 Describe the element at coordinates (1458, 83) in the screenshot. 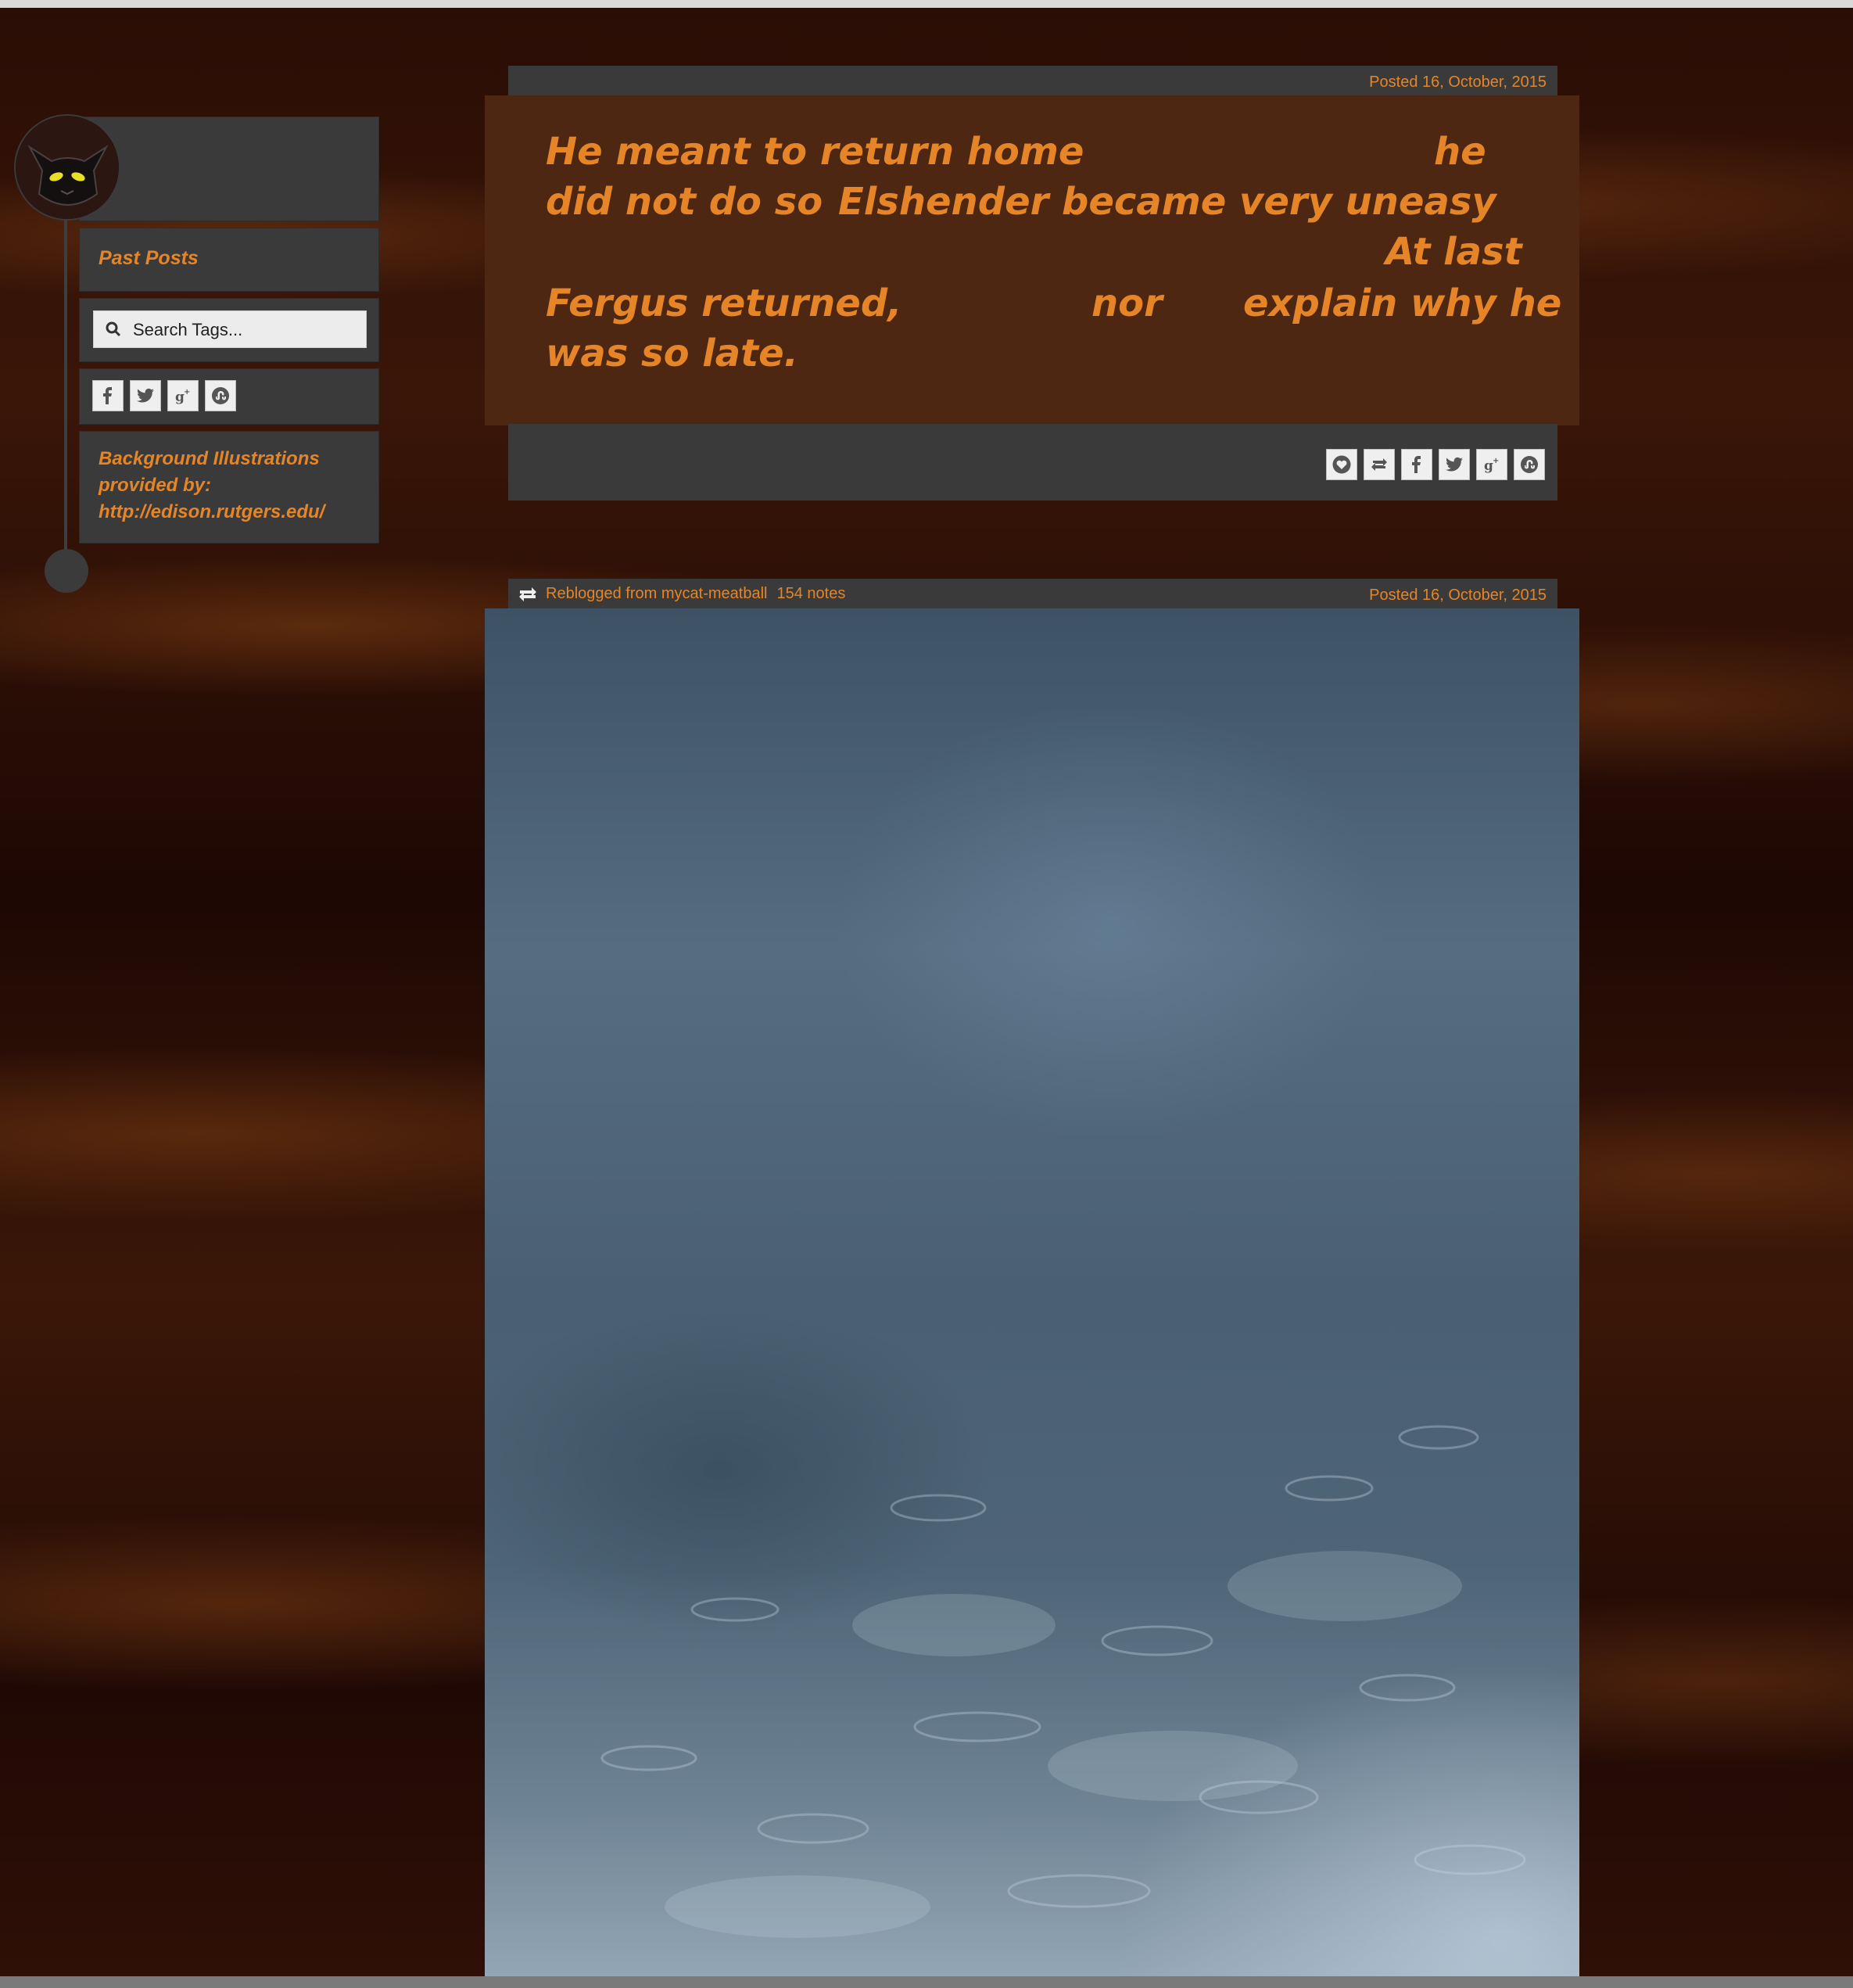

I see `post1-date: Posted 16, October, 2015` at that location.